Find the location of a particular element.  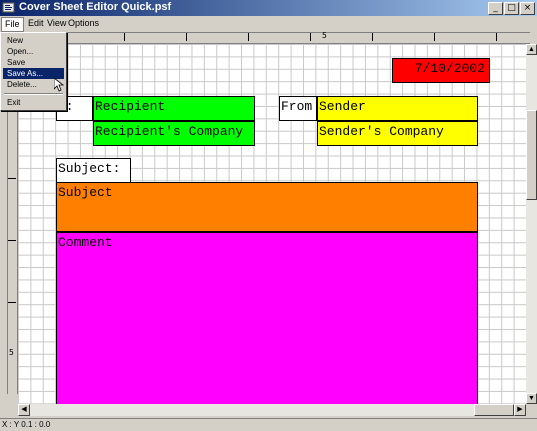

mouse-cursor-icon is located at coordinates (59, 85).